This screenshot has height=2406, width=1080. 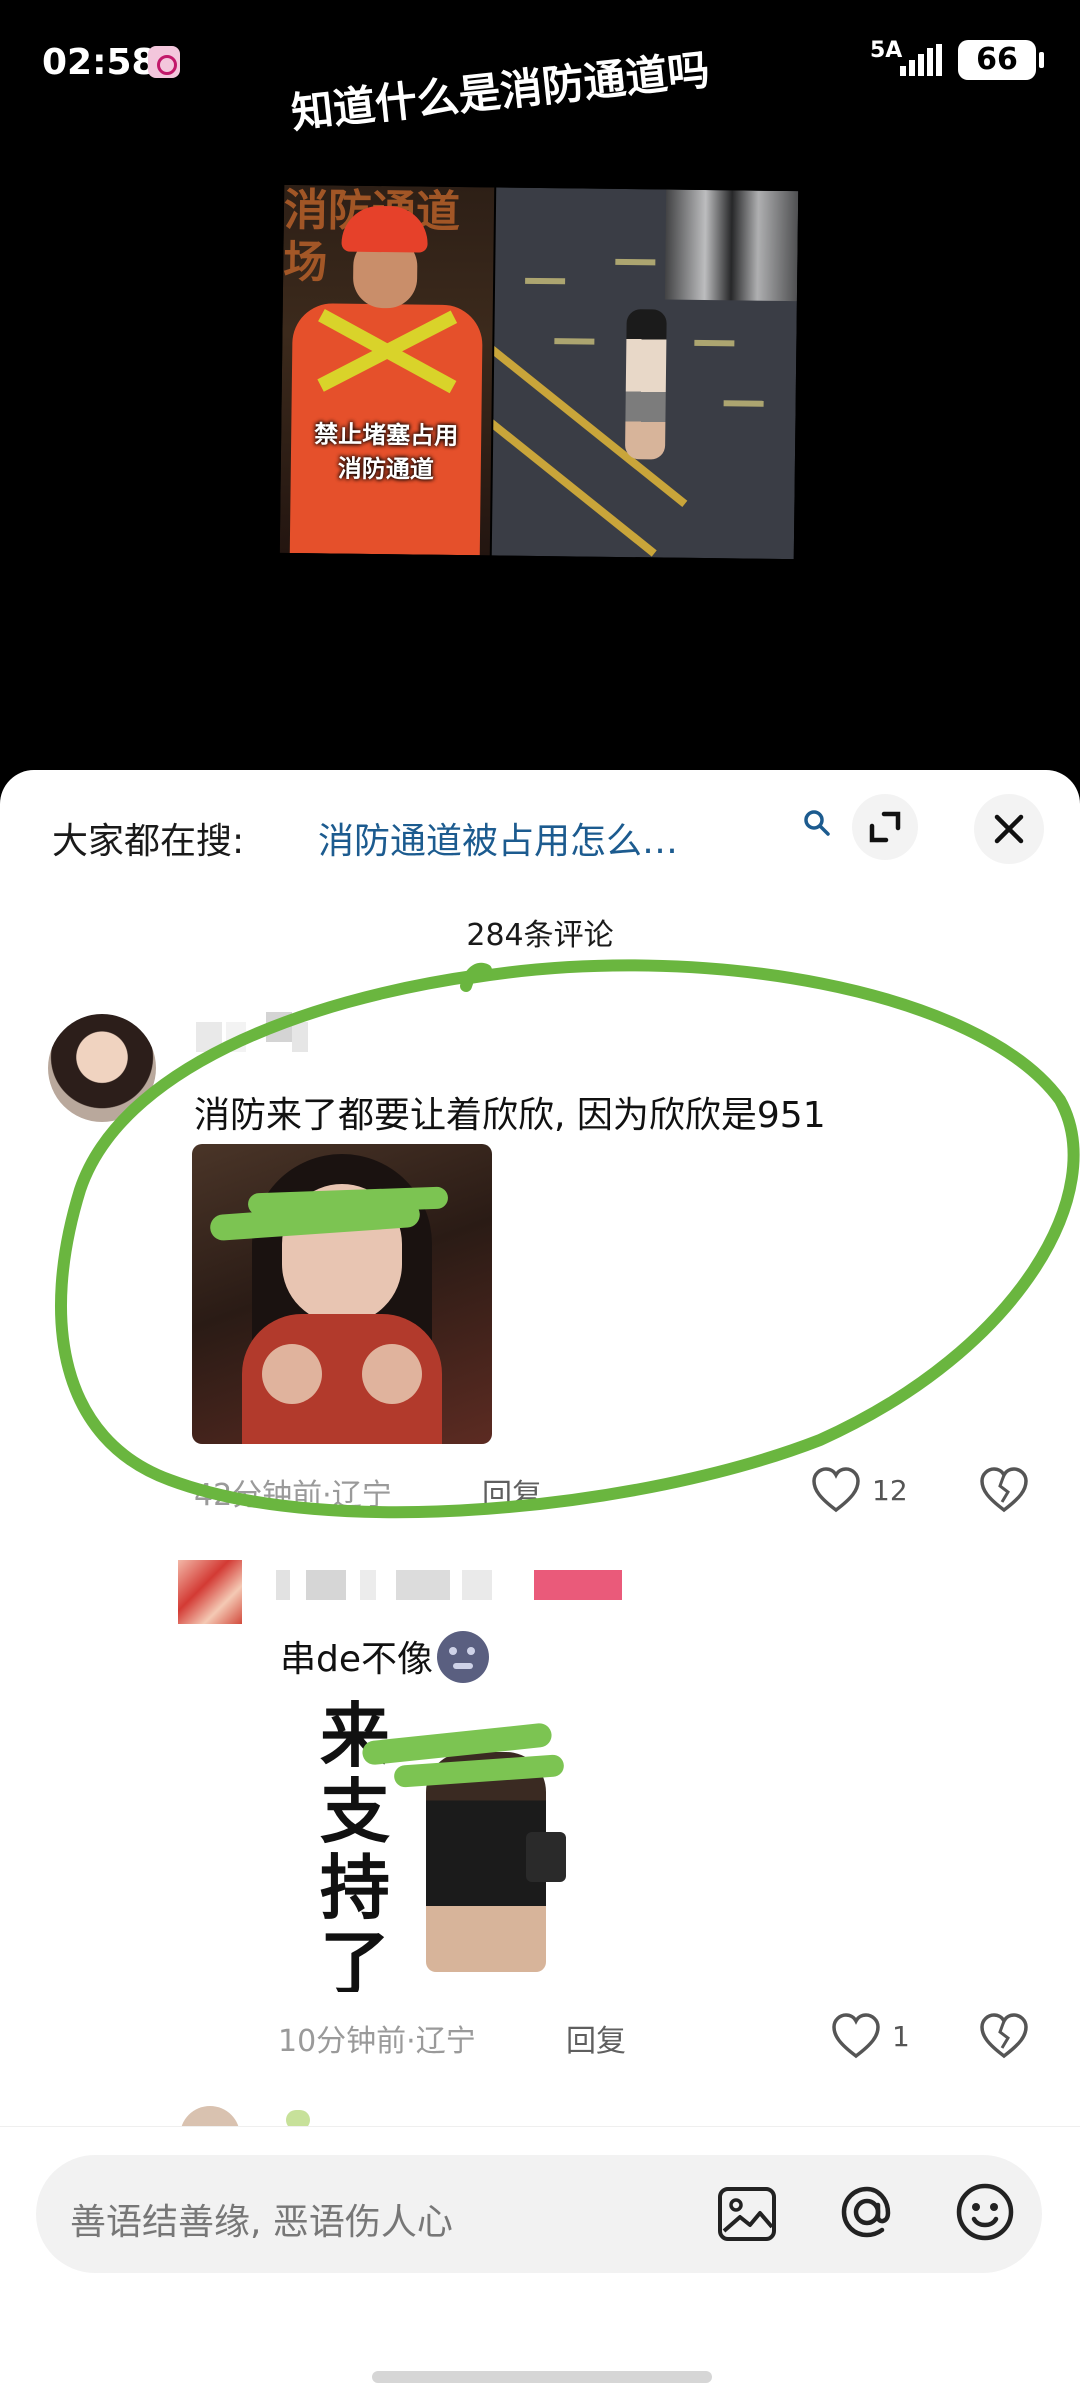 What do you see at coordinates (293, 1495) in the screenshot?
I see `comment-meta: 42分钟前·辽宁` at bounding box center [293, 1495].